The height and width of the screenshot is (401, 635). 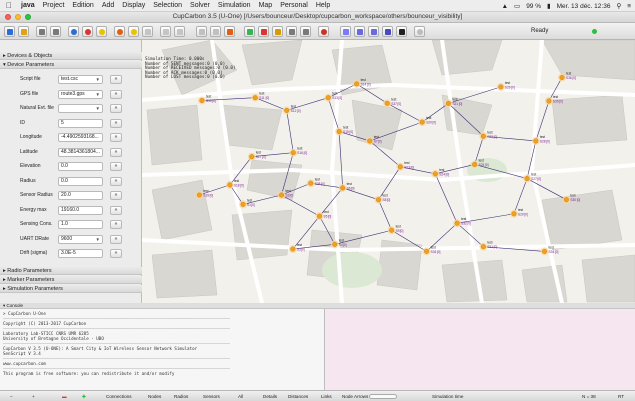 What do you see at coordinates (84, 396) in the screenshot?
I see `add-icon: ✚` at bounding box center [84, 396].